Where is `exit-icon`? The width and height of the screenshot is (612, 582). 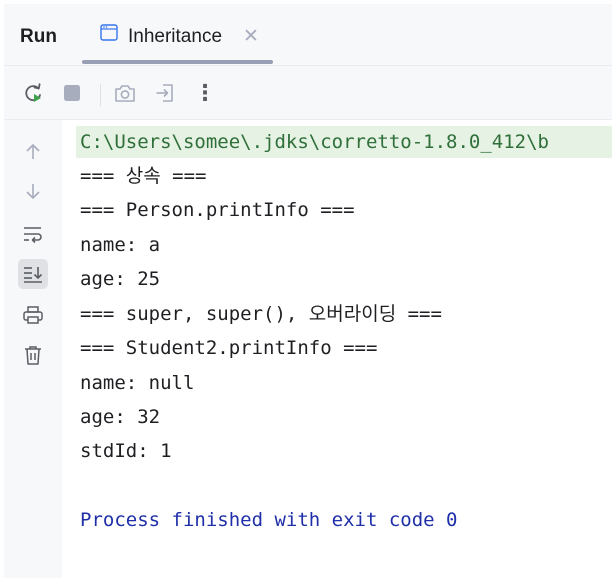
exit-icon is located at coordinates (165, 93).